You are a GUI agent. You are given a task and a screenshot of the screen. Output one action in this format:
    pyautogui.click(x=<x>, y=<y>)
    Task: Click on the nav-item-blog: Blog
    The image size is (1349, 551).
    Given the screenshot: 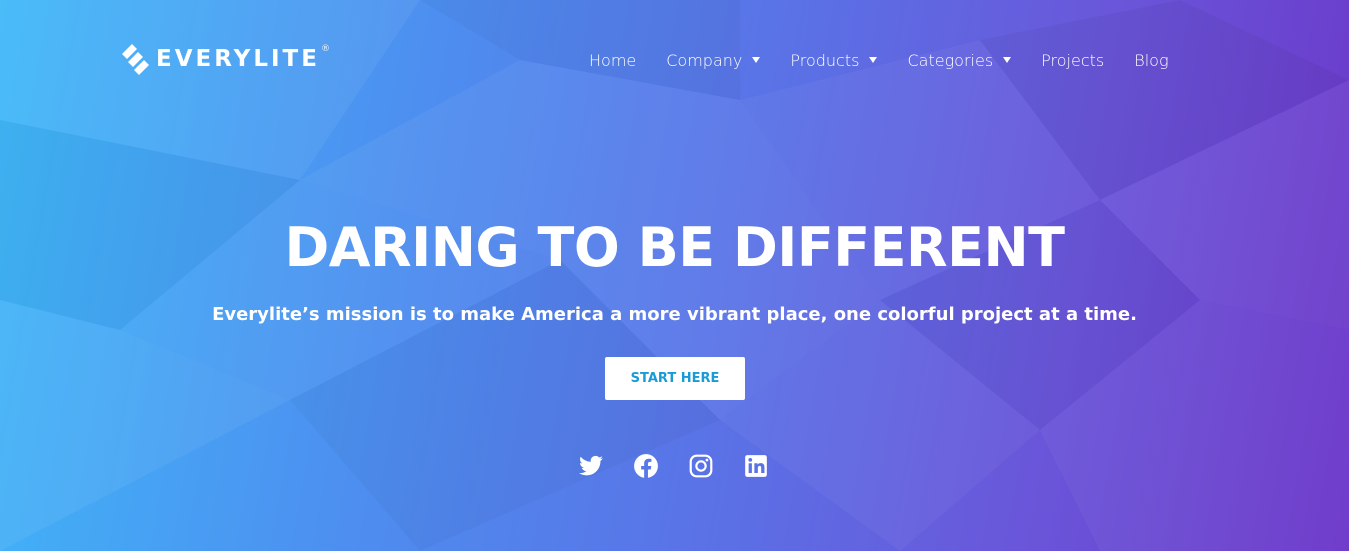 What is the action you would take?
    pyautogui.click(x=1151, y=60)
    